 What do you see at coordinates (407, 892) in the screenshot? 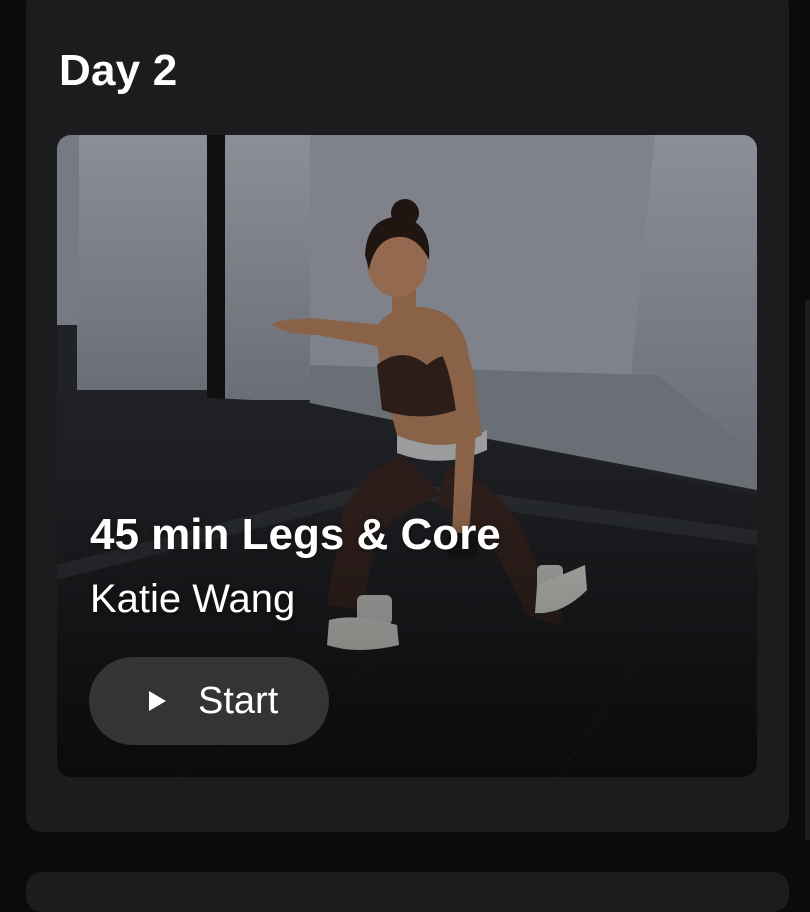
I see `next-day-card` at bounding box center [407, 892].